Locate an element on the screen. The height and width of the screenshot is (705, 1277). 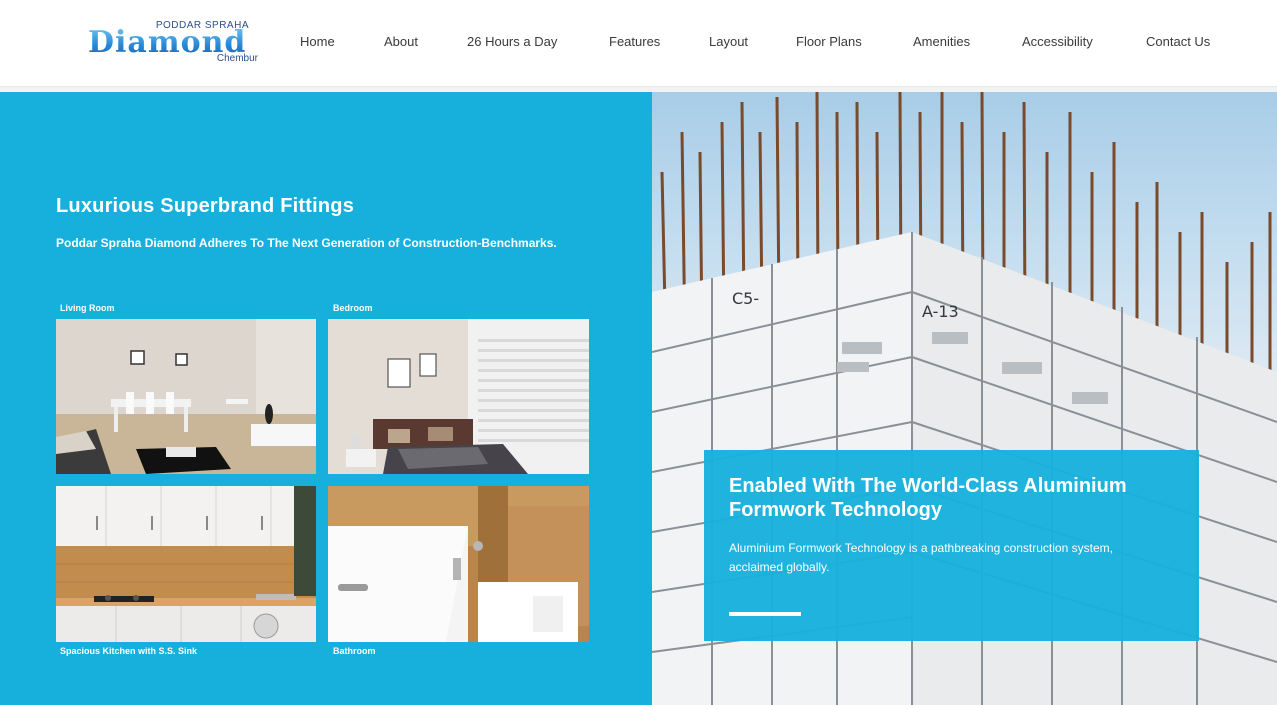
bedroom-photo is located at coordinates (458, 396).